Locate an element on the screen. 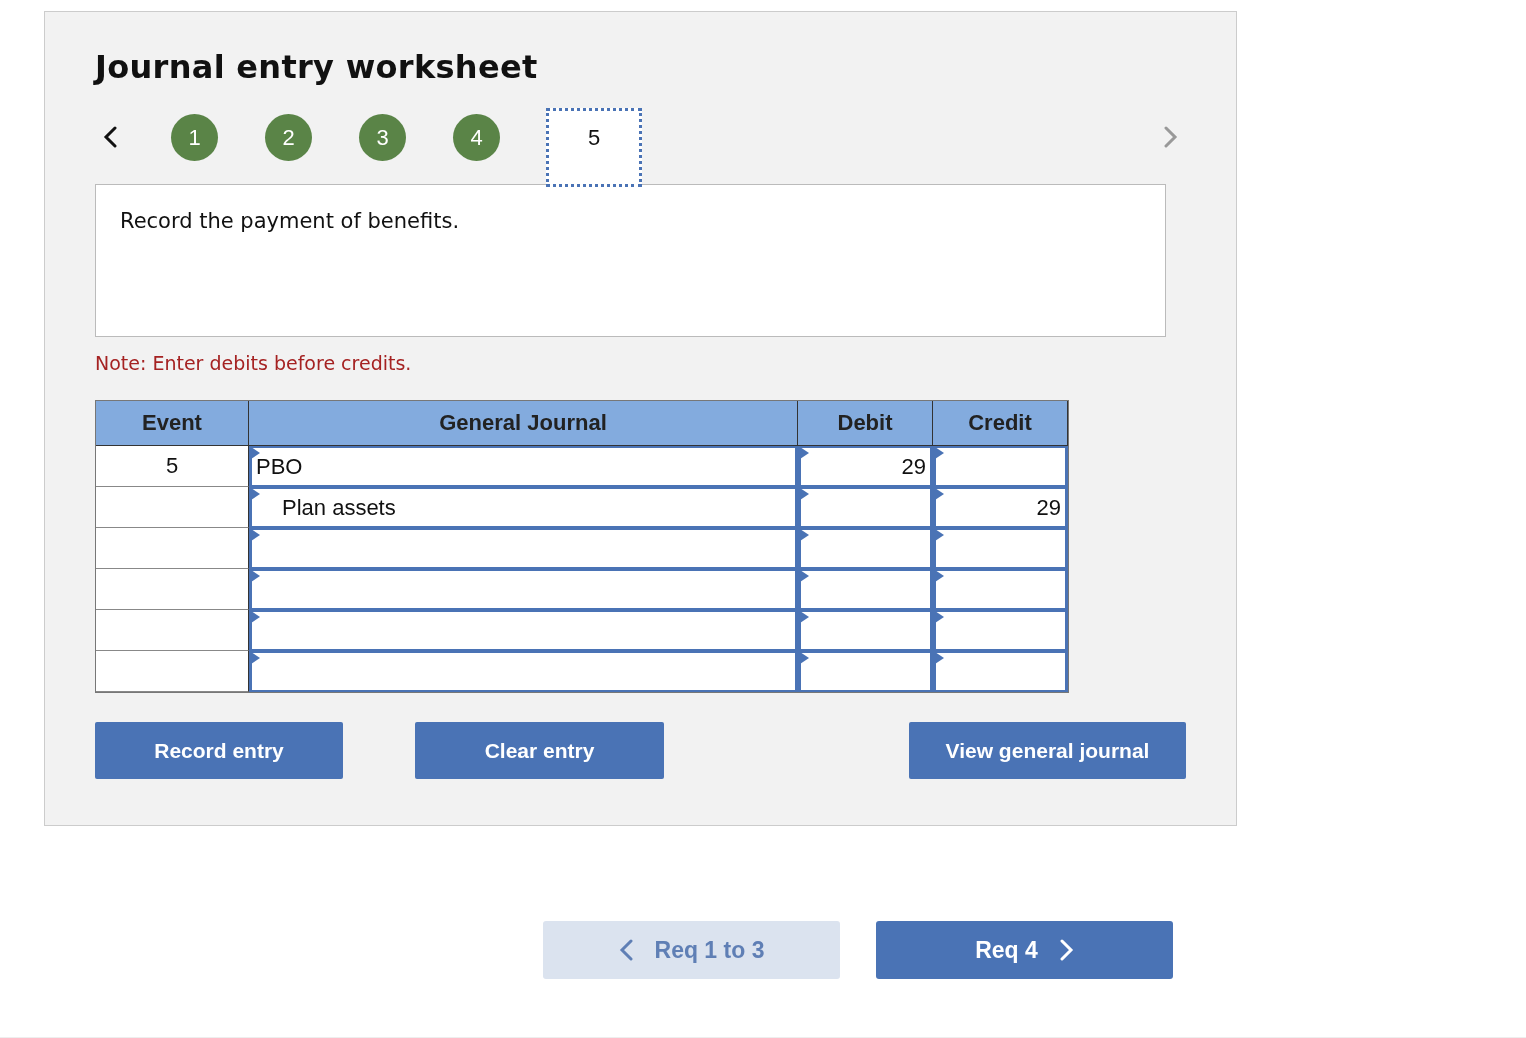 The height and width of the screenshot is (1038, 1526). note-text: Note: Enter debits before credits. is located at coordinates (254, 363).